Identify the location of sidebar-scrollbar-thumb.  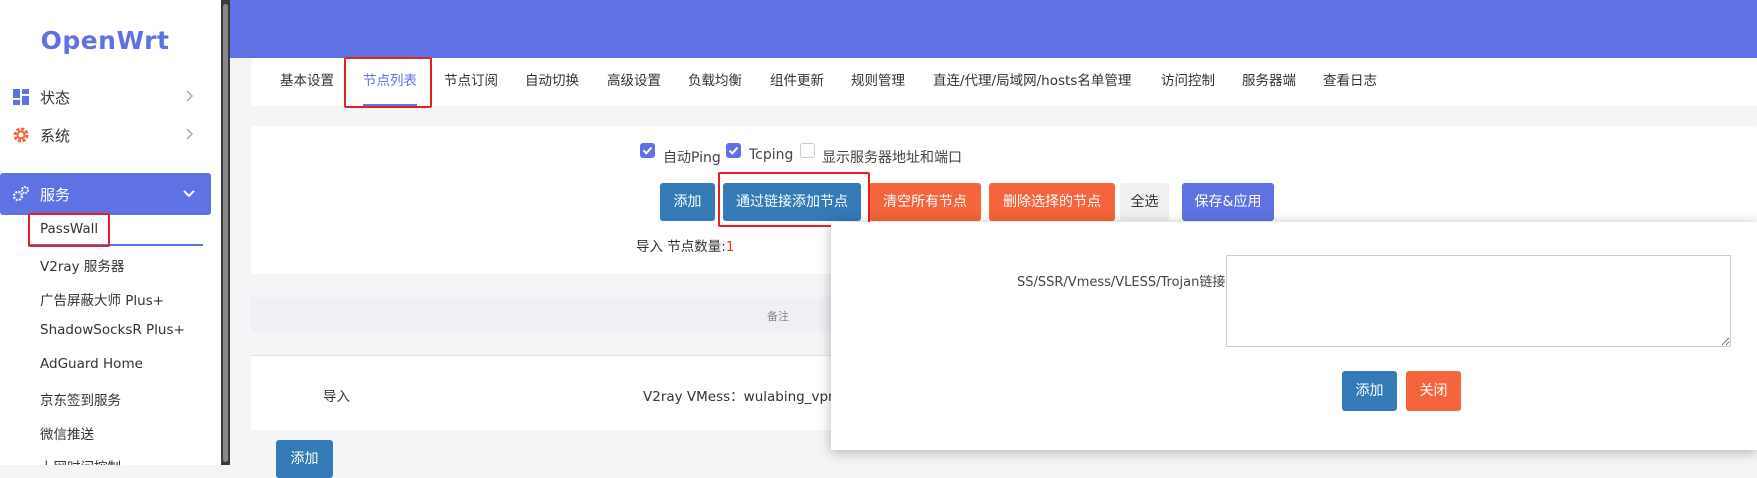
(225, 233).